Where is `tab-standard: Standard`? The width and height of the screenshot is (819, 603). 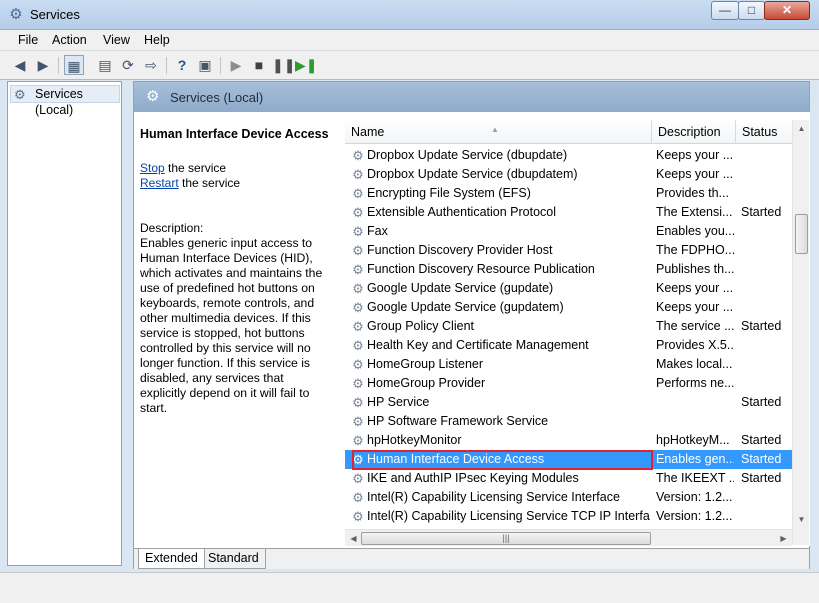
tab-standard: Standard is located at coordinates (234, 559).